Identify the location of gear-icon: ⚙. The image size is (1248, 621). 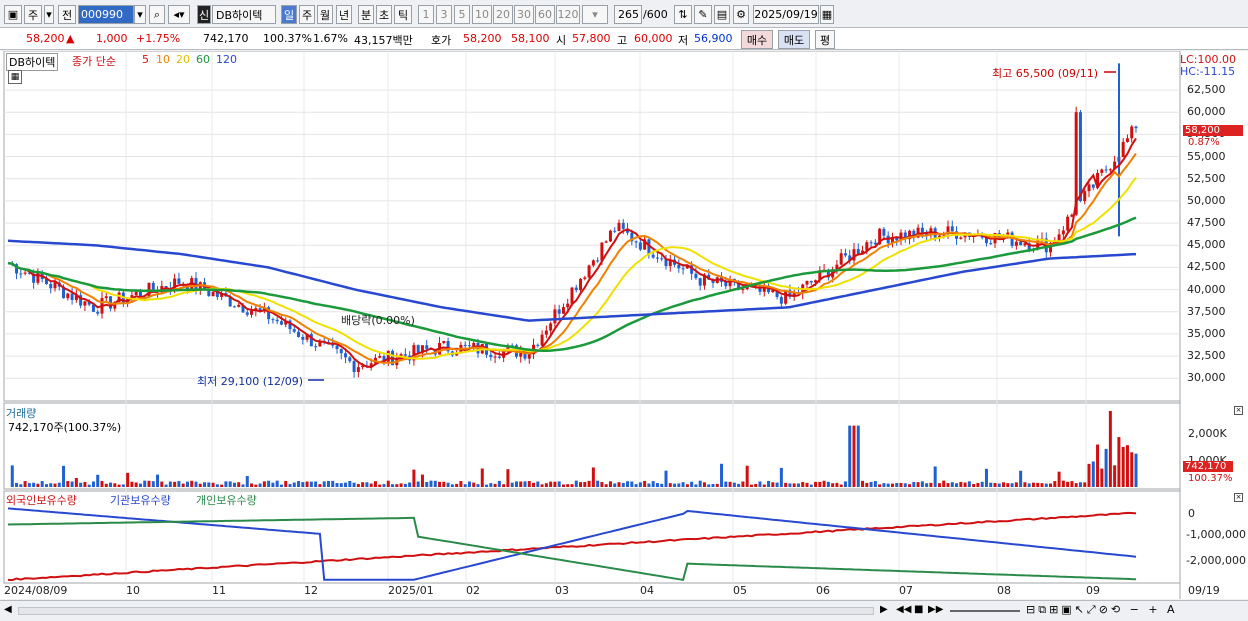
(741, 14).